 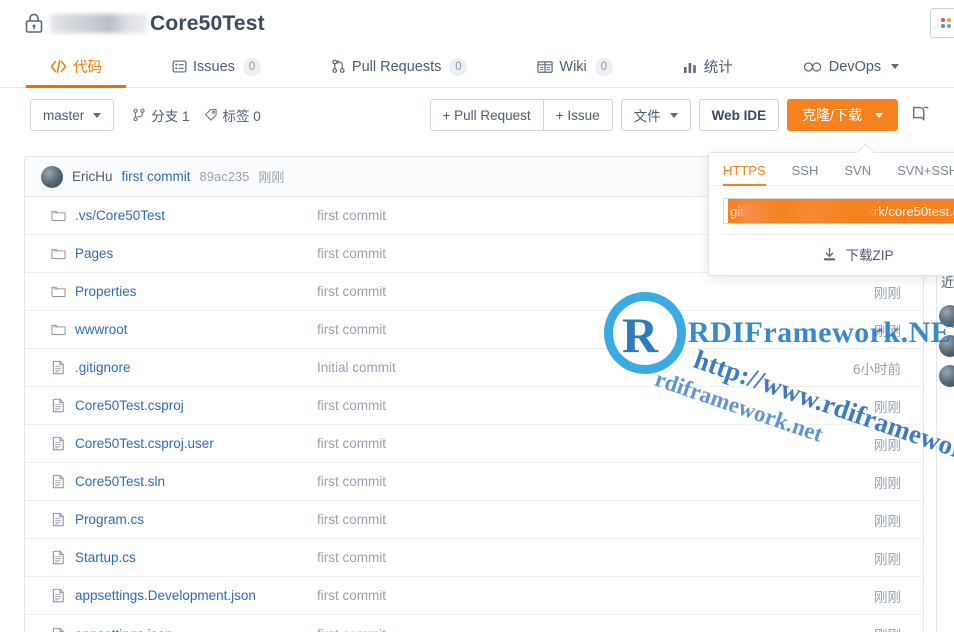 I want to click on commit-author: EricHu, so click(x=92, y=176).